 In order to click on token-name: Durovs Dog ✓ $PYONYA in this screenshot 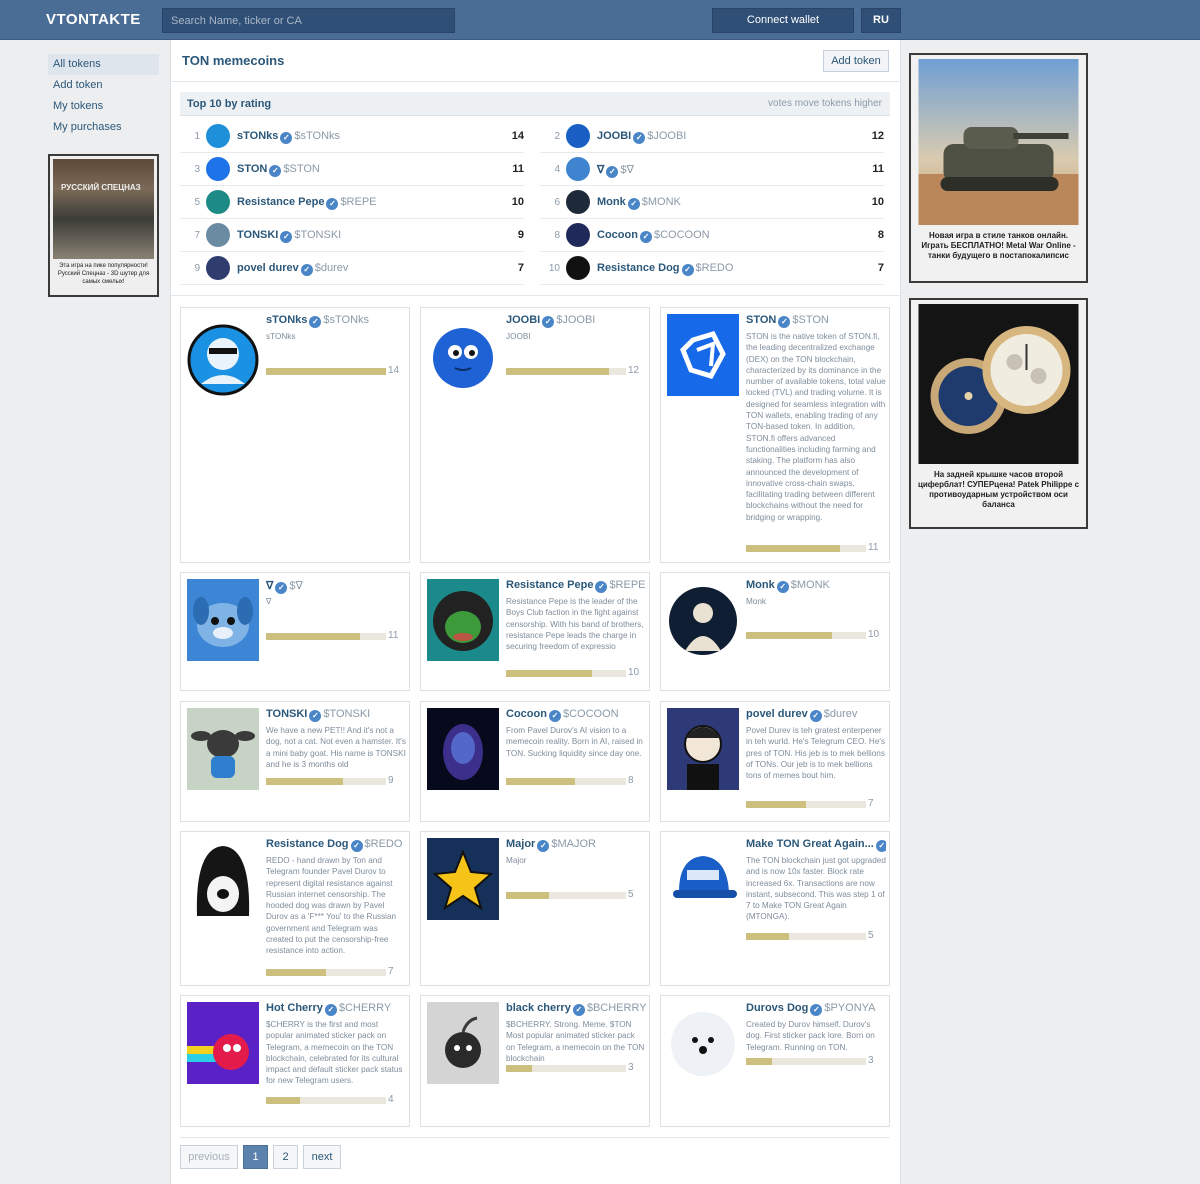, I will do `click(816, 1009)`.